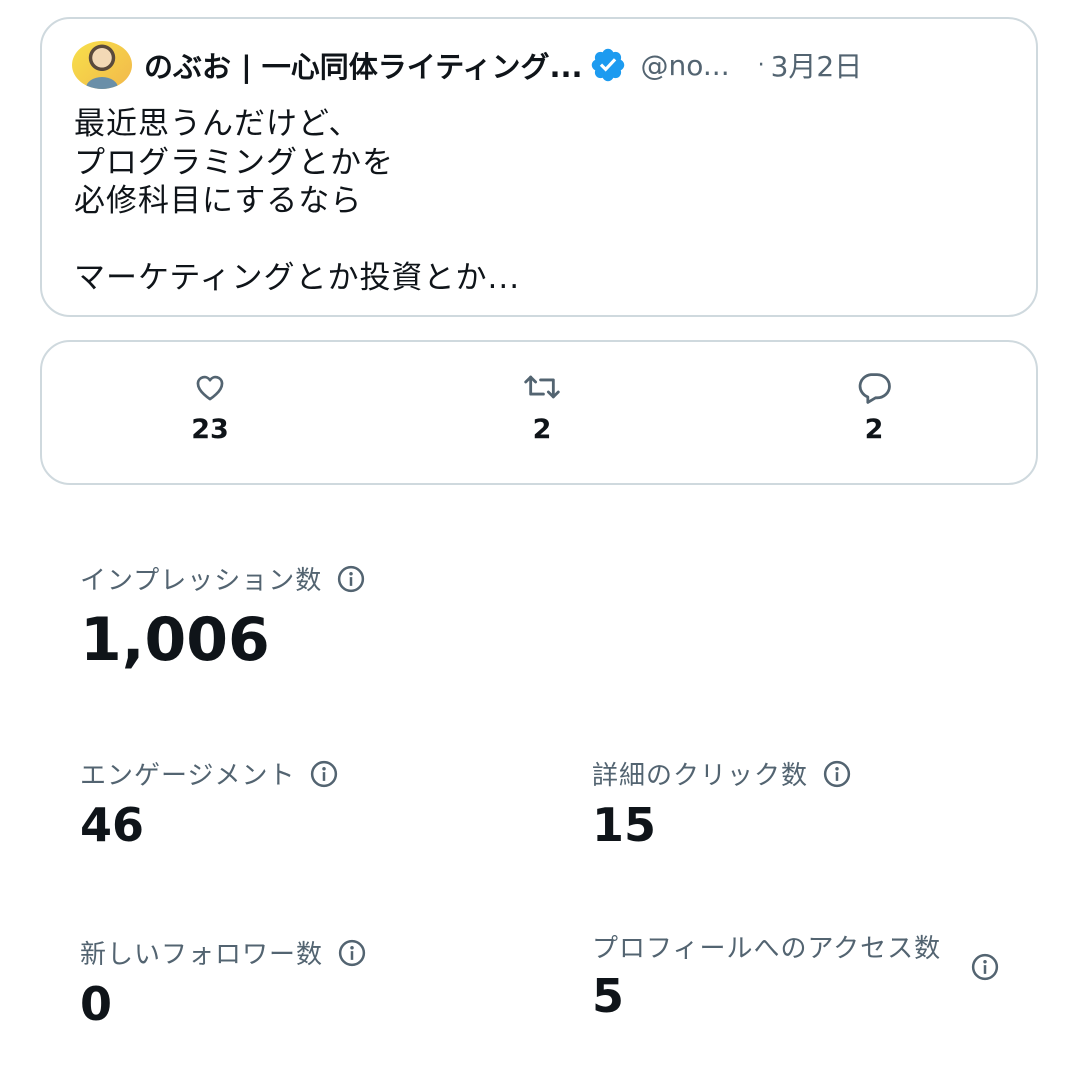 This screenshot has height=1080, width=1080. Describe the element at coordinates (817, 65) in the screenshot. I see `tweet-date: 3月2日` at that location.